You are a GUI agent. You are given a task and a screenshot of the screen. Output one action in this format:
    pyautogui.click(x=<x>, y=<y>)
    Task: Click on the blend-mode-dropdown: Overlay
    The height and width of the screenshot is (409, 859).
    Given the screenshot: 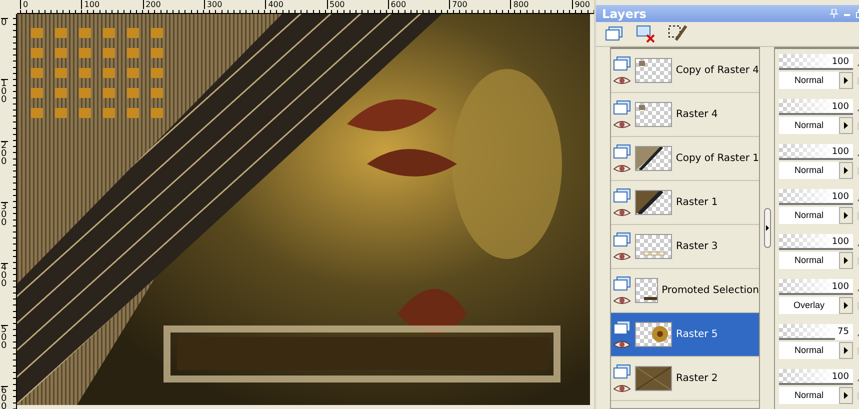 What is the action you would take?
    pyautogui.click(x=816, y=305)
    